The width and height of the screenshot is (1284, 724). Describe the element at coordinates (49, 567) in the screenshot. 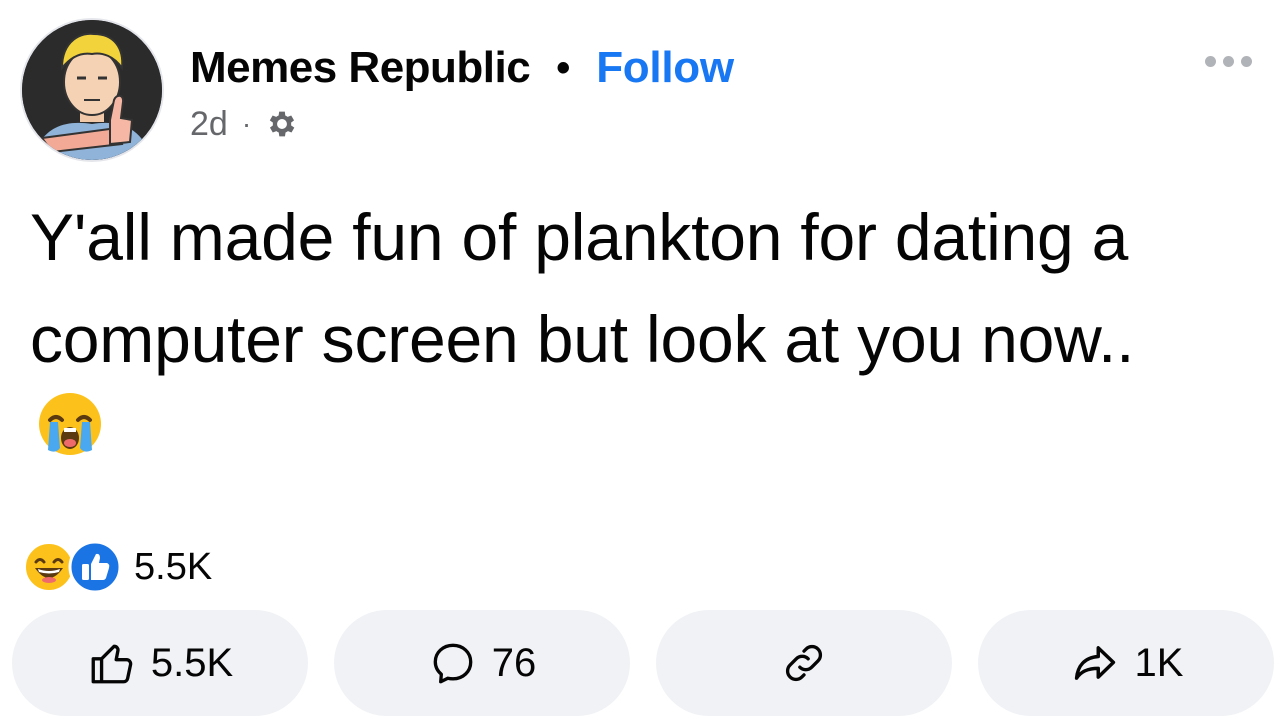

I see `laughing-face-icon` at that location.